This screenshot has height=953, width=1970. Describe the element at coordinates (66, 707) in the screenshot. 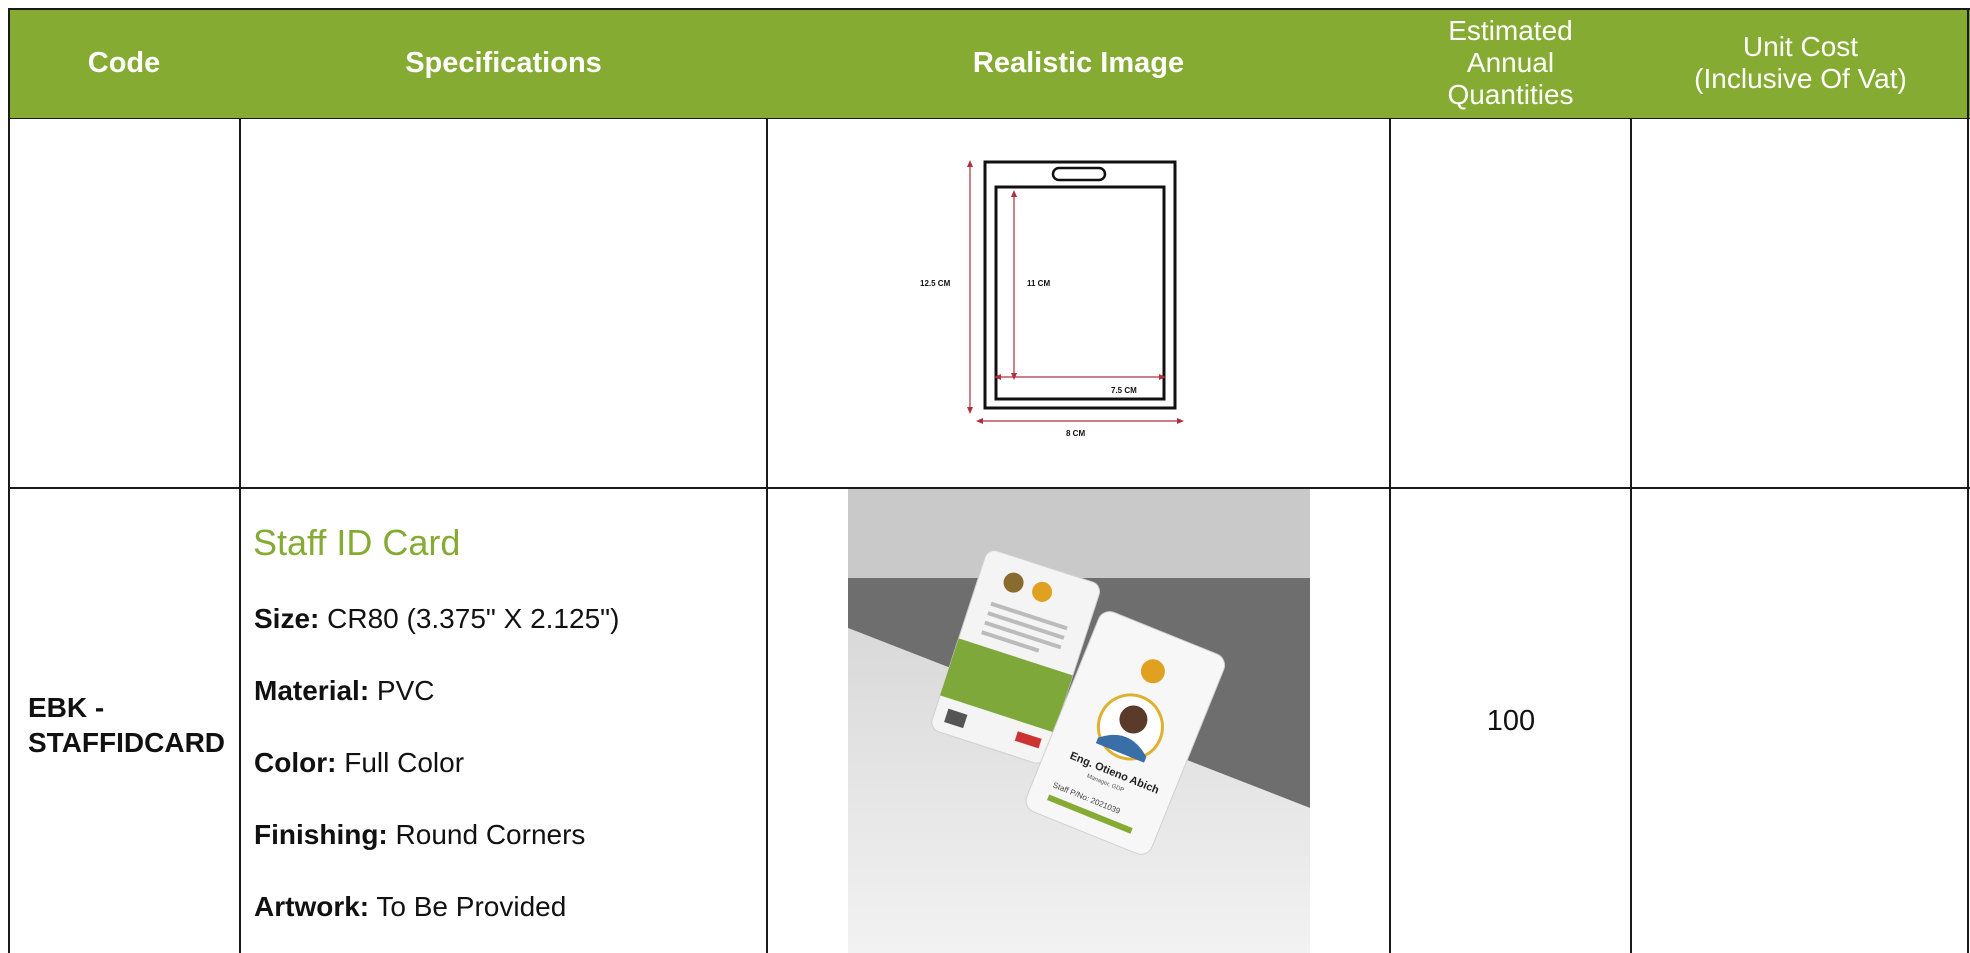

I see `item-code-line1: EBK -` at that location.